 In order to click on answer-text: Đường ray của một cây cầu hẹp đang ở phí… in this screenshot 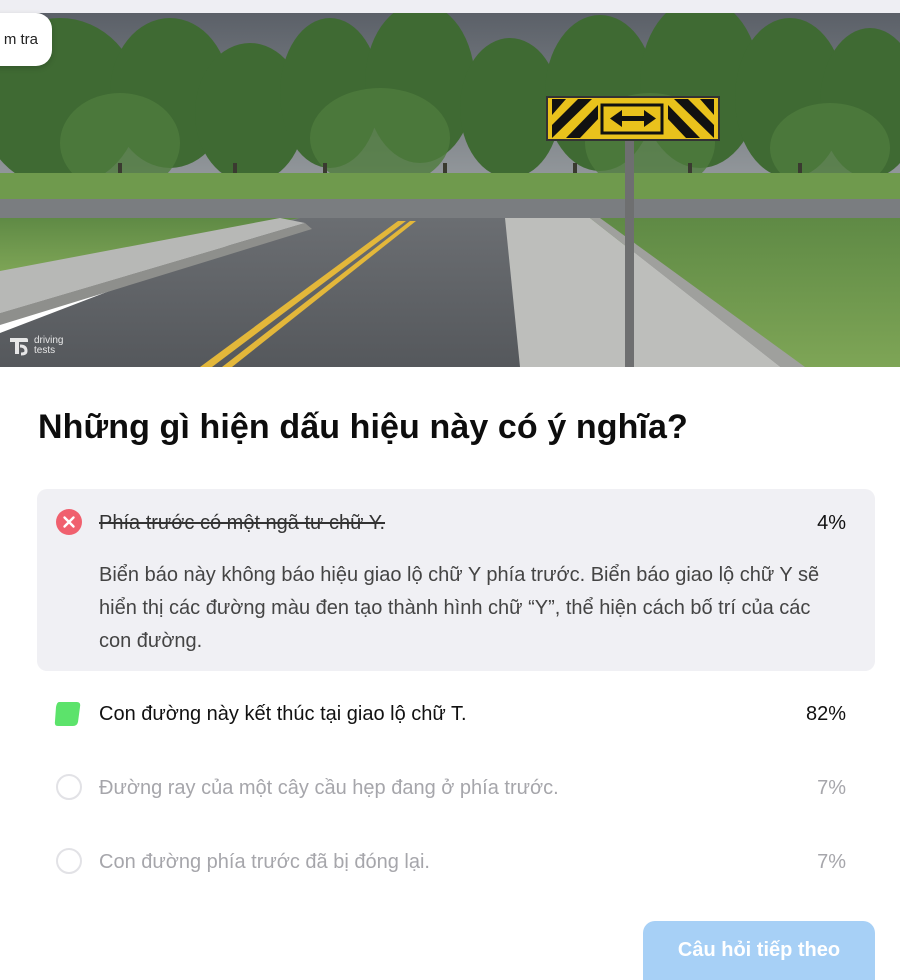, I will do `click(329, 788)`.